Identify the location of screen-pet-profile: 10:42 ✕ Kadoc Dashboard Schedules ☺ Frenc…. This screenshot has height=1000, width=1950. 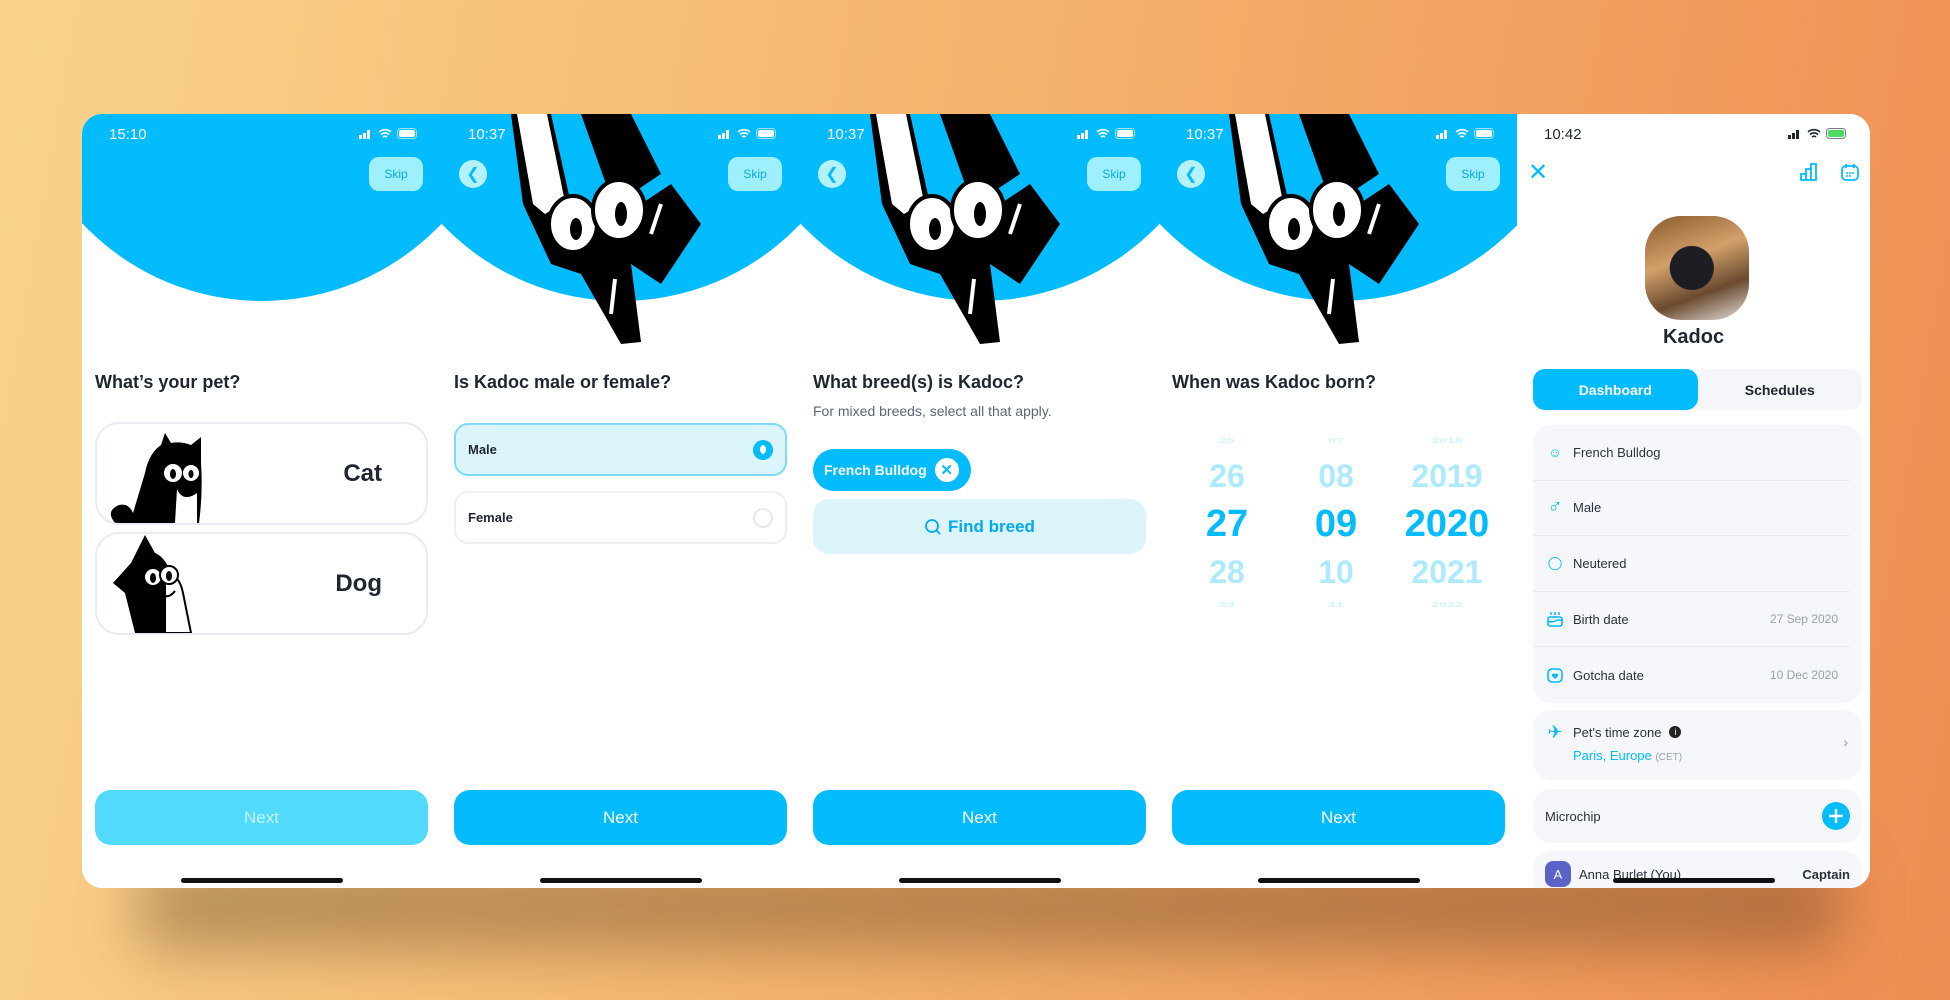
(1693, 501).